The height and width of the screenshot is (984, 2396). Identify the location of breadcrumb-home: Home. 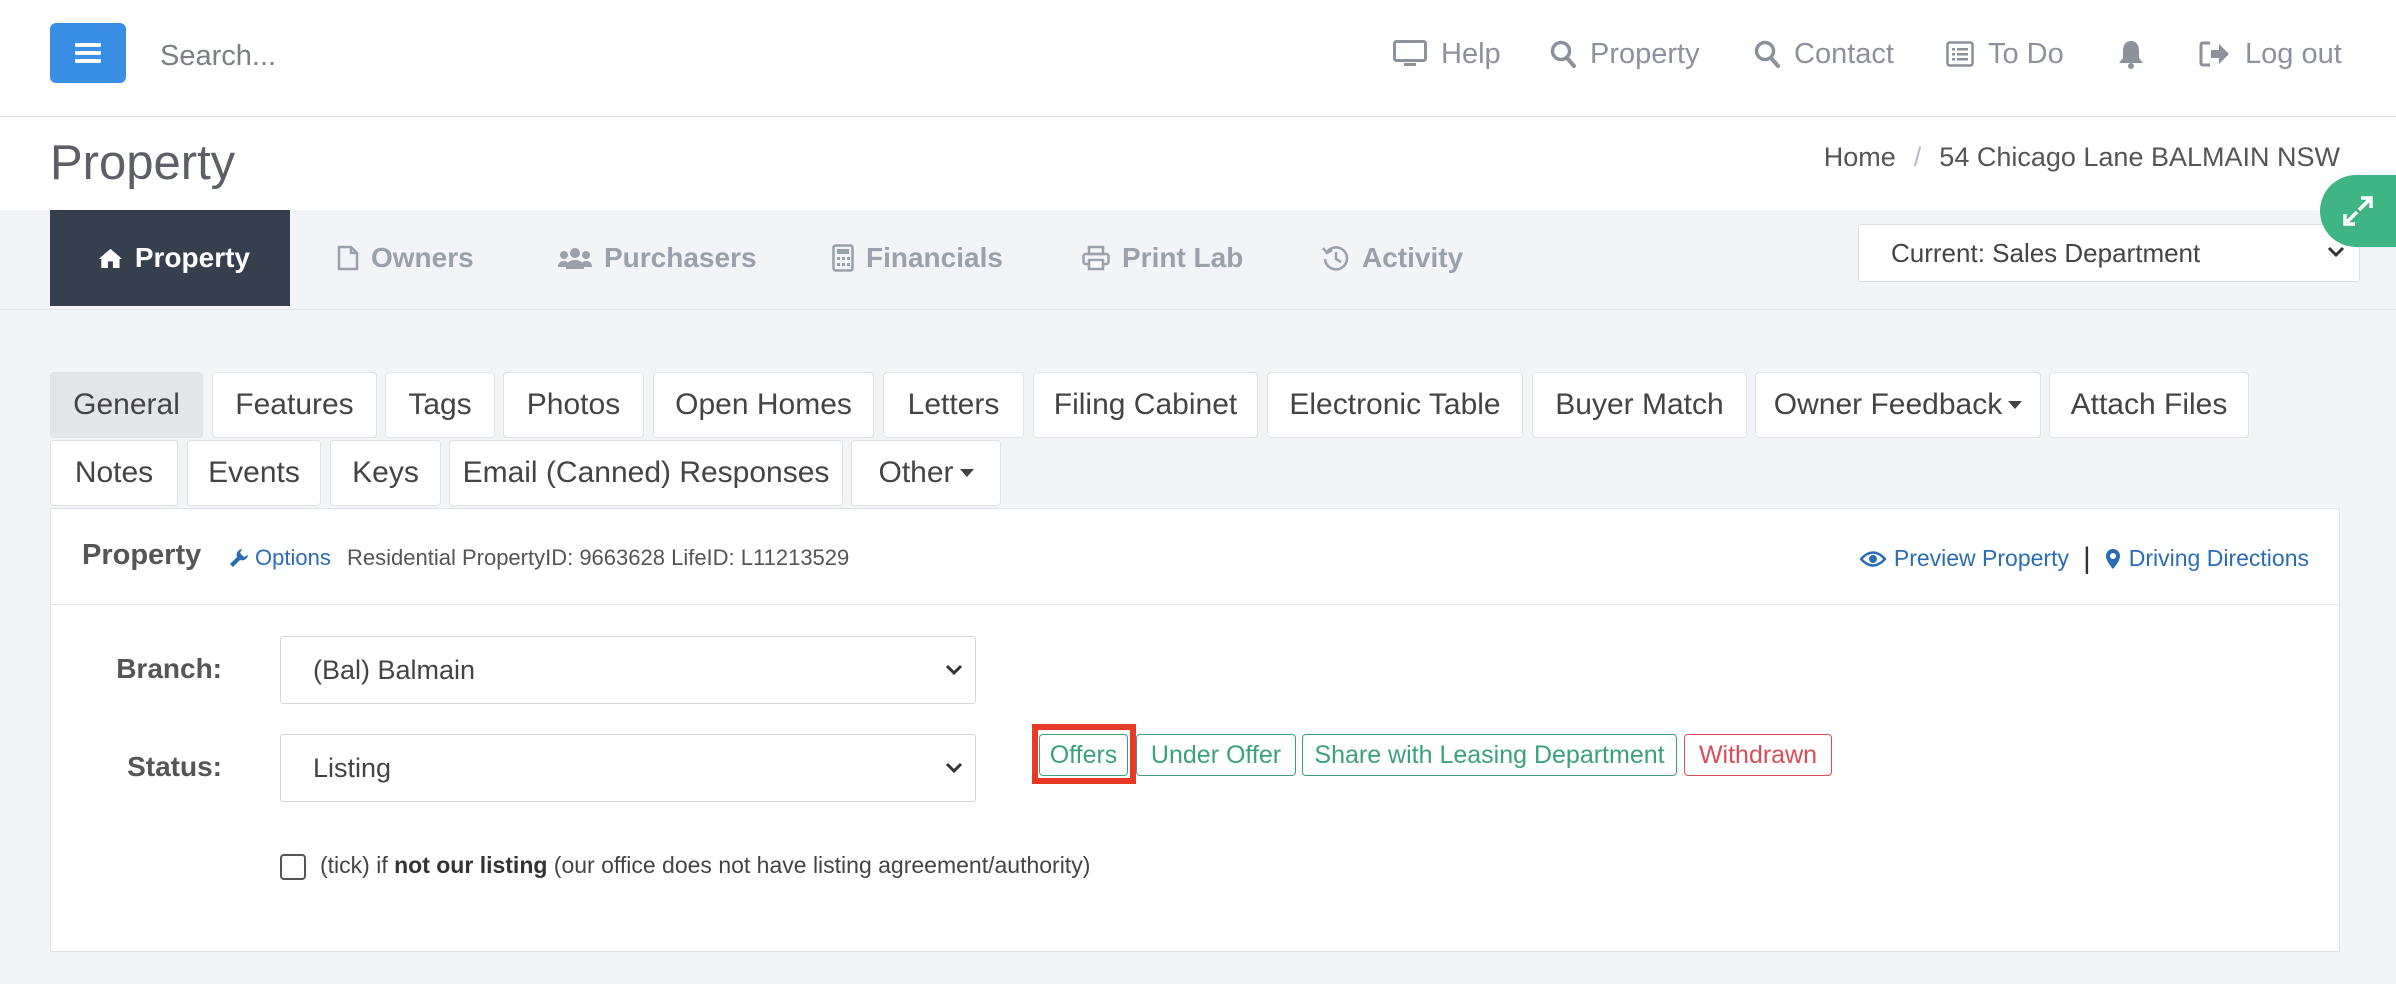
(1860, 157).